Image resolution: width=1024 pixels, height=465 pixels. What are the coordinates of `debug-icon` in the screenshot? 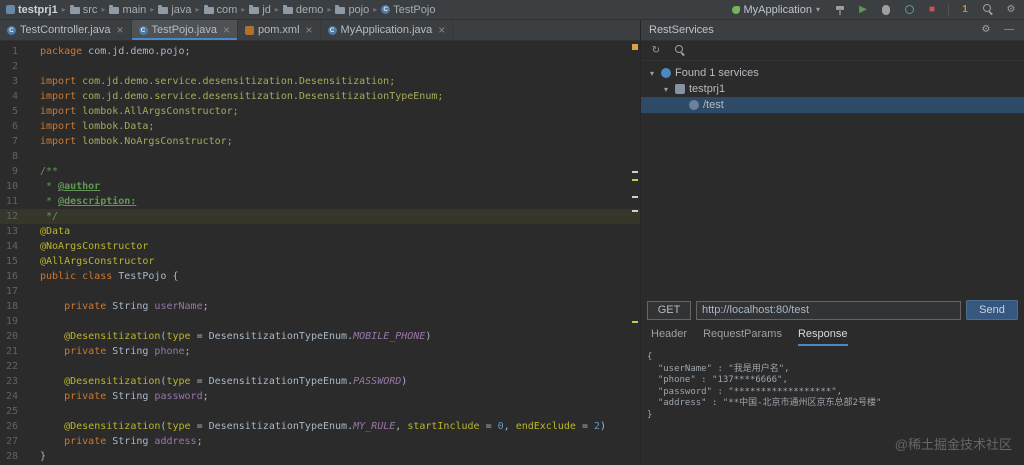 It's located at (886, 10).